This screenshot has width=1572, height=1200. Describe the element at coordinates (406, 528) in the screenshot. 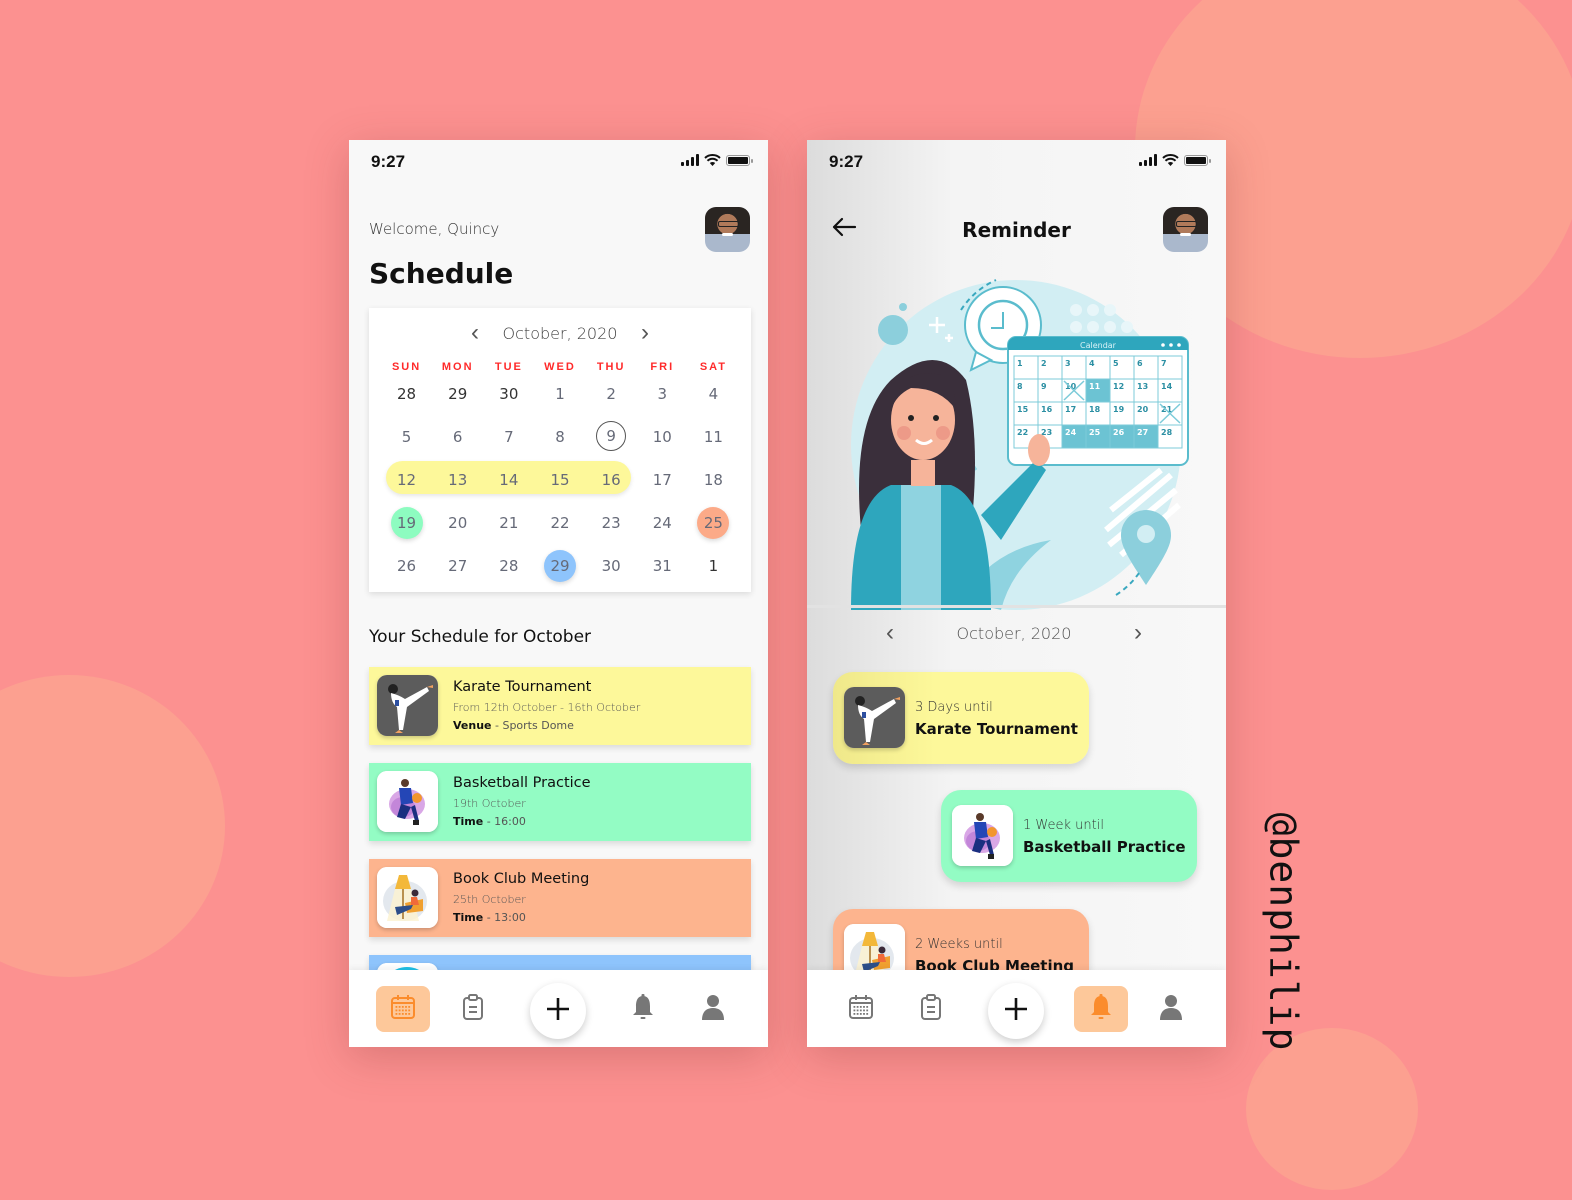

I see `calendar-day: 19` at that location.